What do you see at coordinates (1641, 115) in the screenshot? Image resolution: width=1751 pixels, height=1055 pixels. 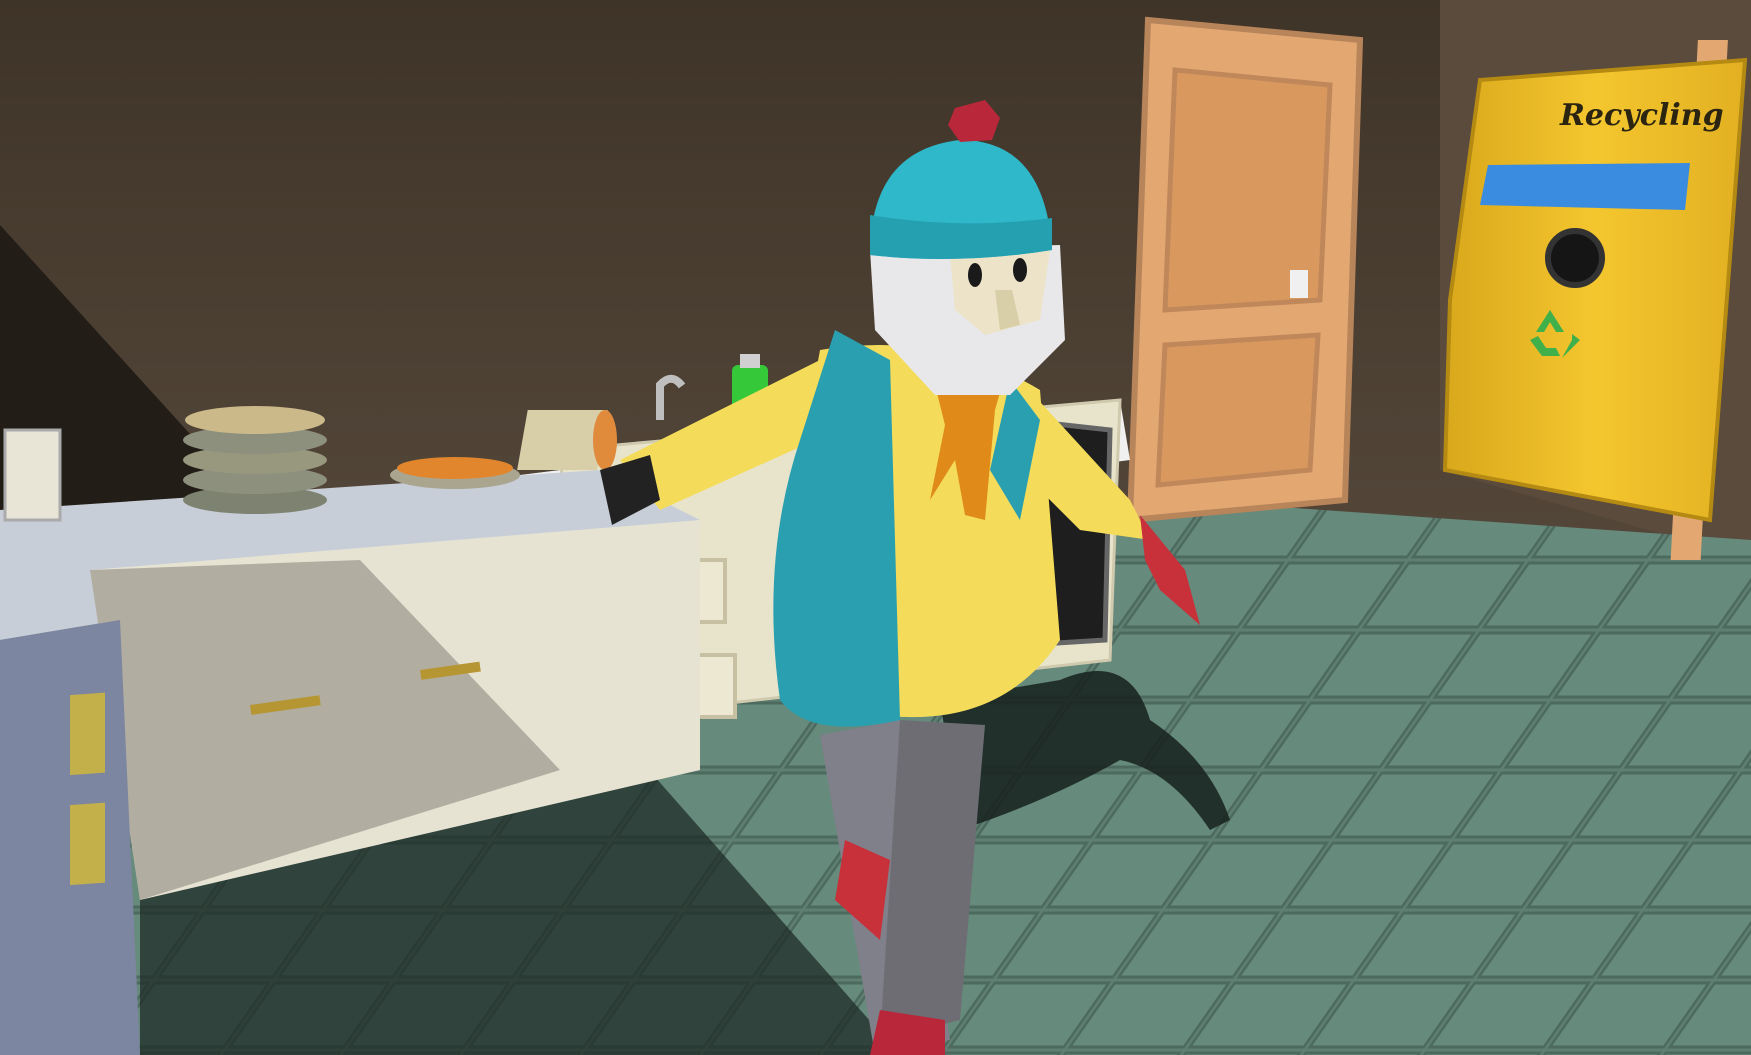 I see `recycling-label: Recycling` at bounding box center [1641, 115].